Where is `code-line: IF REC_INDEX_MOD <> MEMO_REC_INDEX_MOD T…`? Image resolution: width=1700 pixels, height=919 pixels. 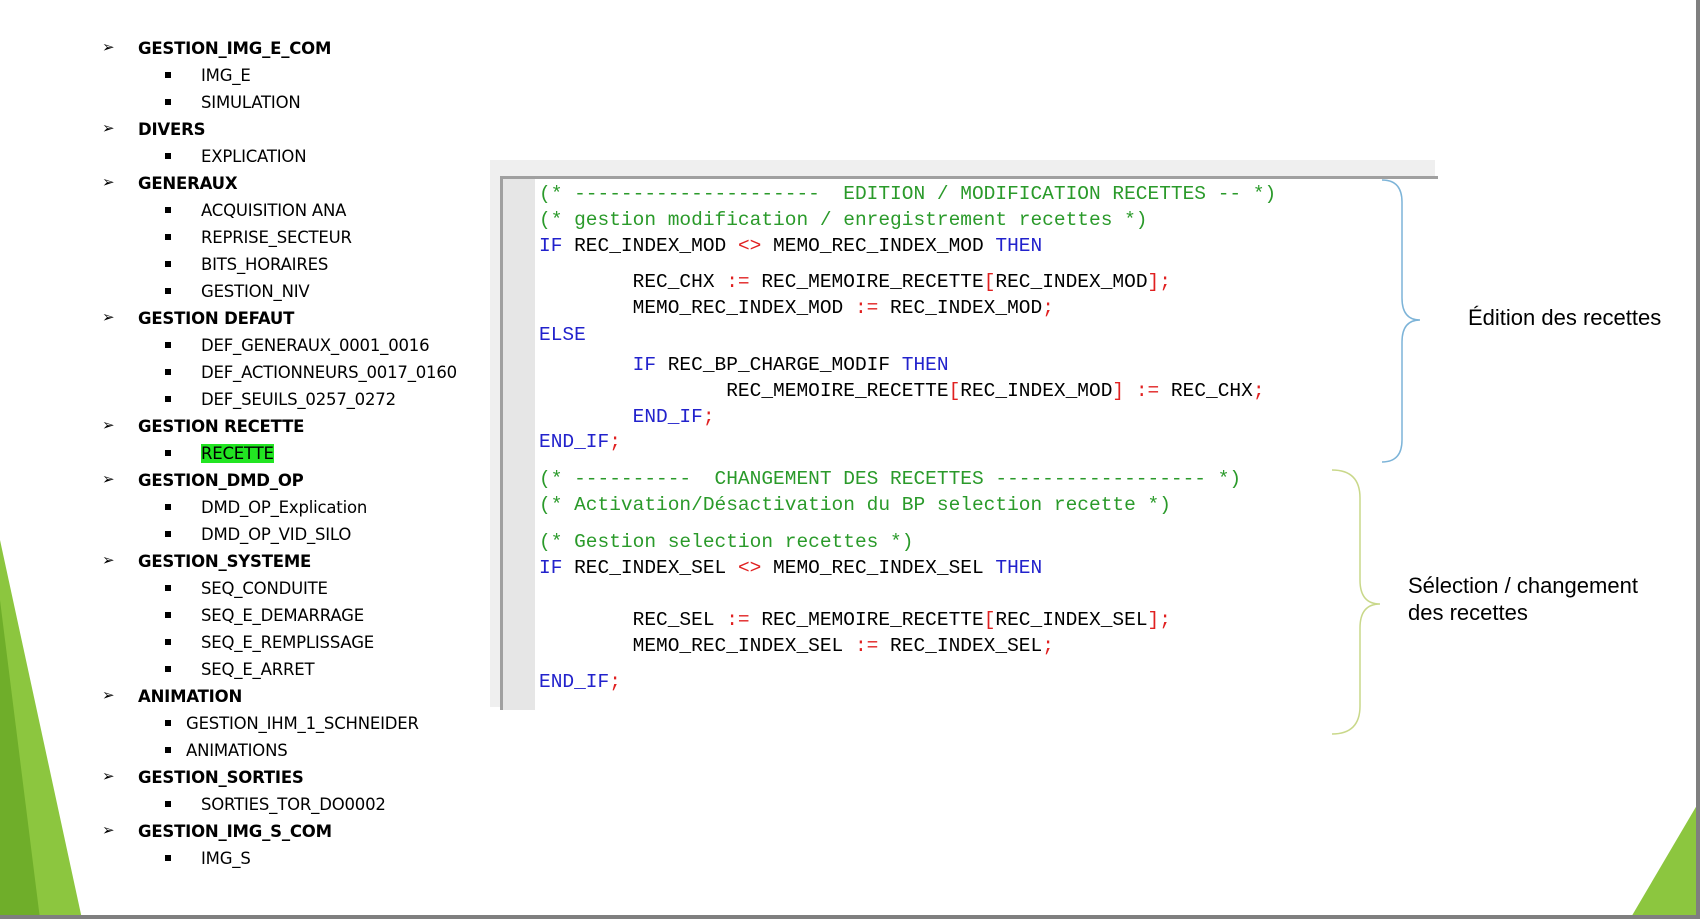 code-line: IF REC_INDEX_MOD <> MEMO_REC_INDEX_MOD T… is located at coordinates (790, 246).